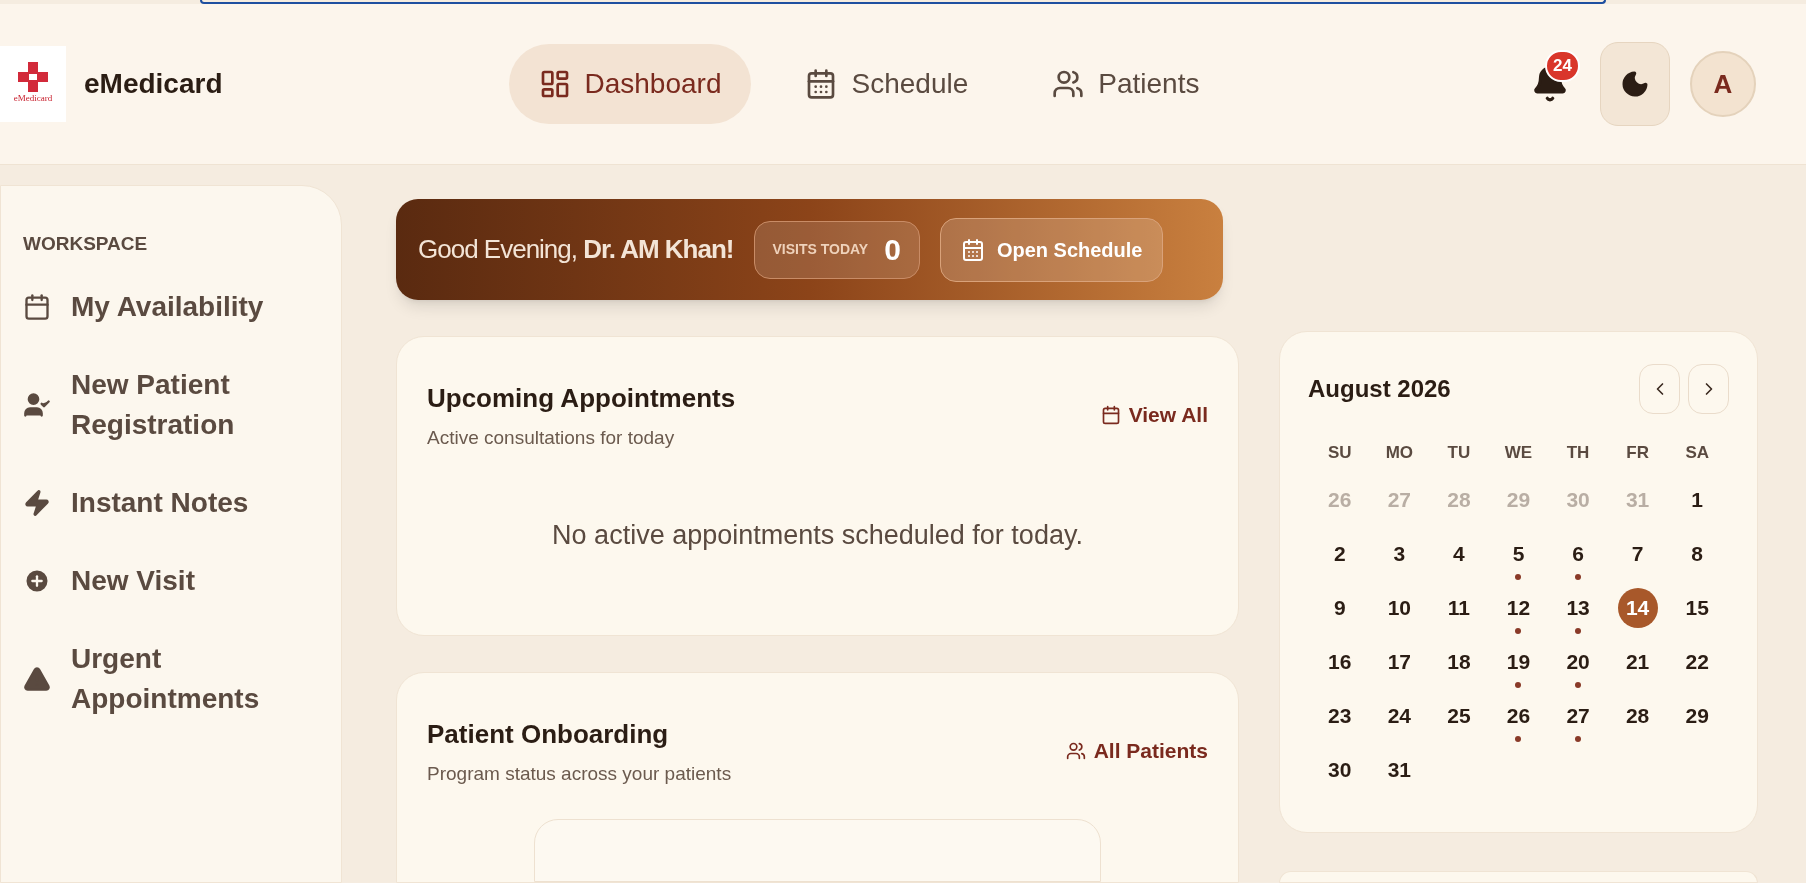  Describe the element at coordinates (1051, 249) in the screenshot. I see `open-schedule-button: Open Schedule` at that location.